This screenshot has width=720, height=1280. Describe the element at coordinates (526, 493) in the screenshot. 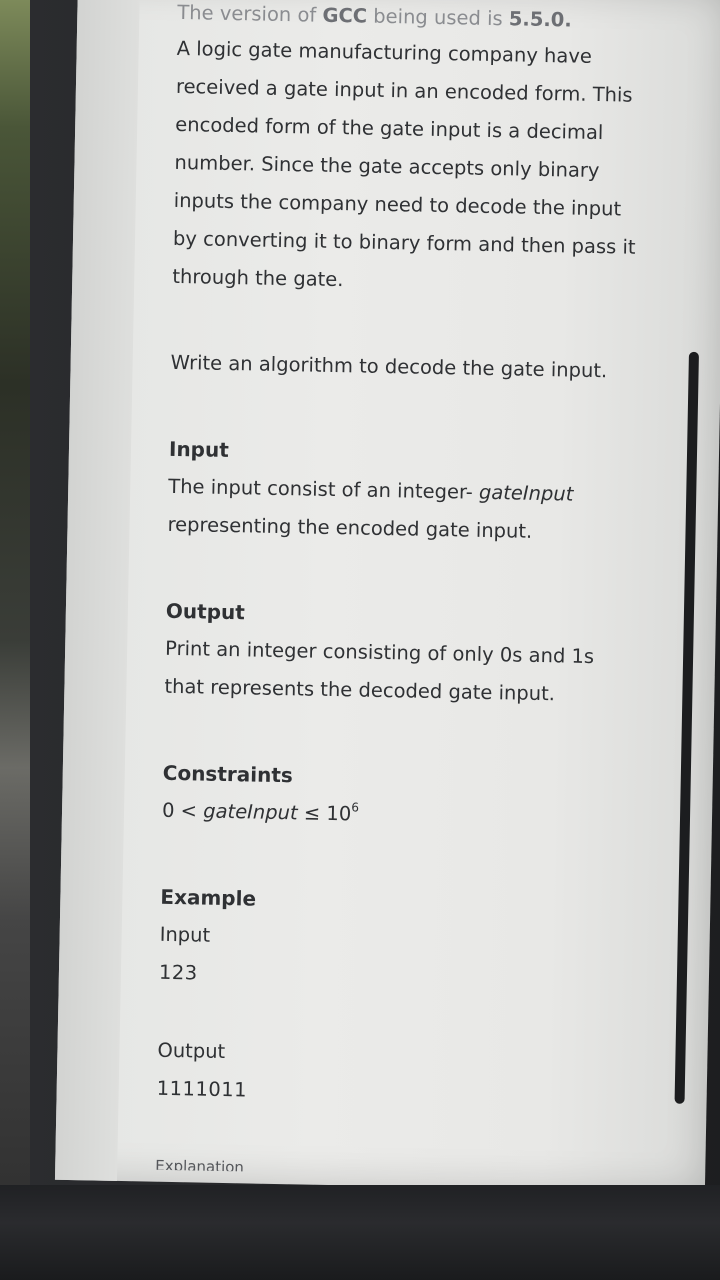

I see `gate-input-variable: gateInput` at that location.